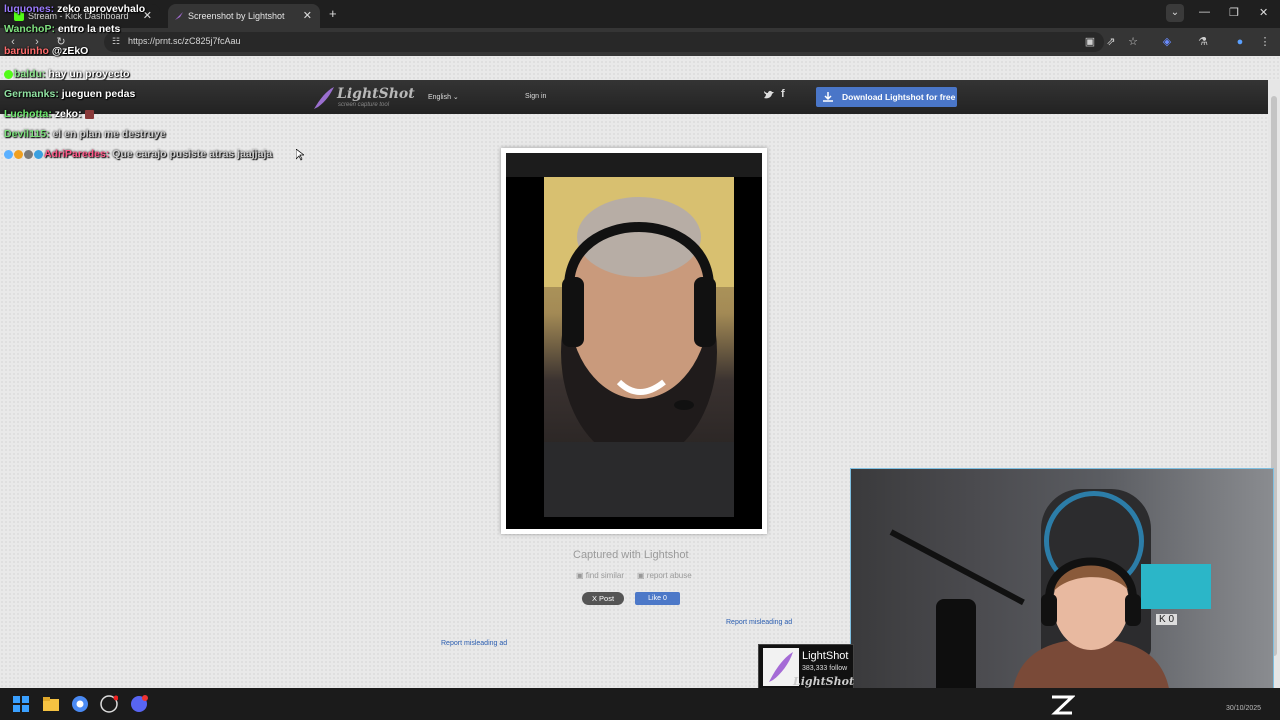  I want to click on window-close-icon: ✕, so click(1263, 12).